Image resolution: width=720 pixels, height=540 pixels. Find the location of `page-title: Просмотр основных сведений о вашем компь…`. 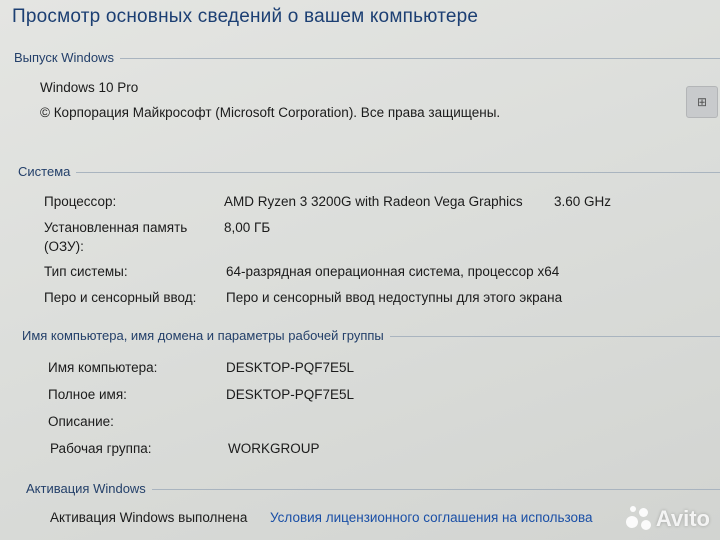

page-title: Просмотр основных сведений о вашем компь… is located at coordinates (245, 16).